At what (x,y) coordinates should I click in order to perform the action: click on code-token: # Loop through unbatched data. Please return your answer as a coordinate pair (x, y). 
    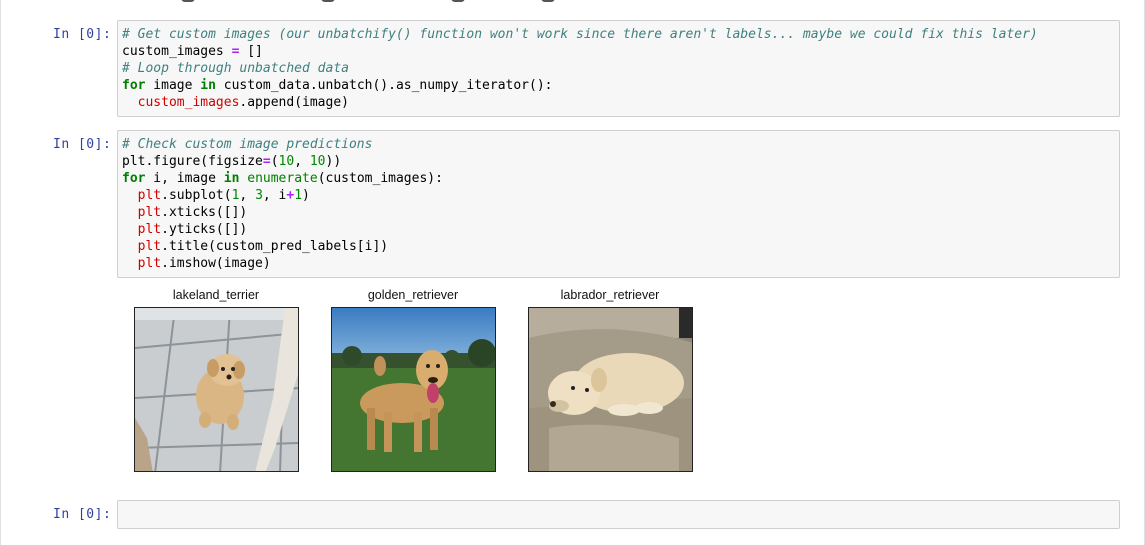
    Looking at the image, I should click on (235, 68).